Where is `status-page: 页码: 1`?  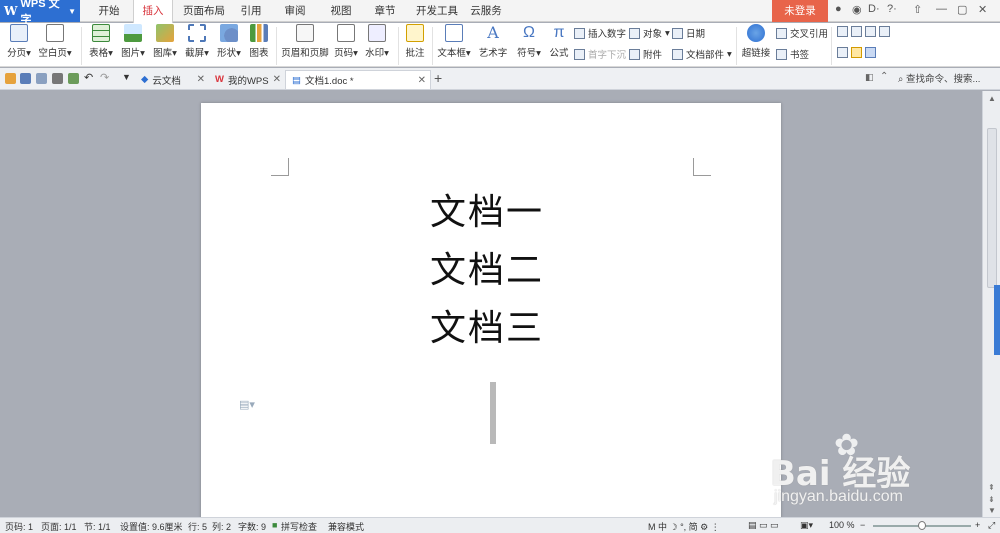
status-page: 页码: 1 is located at coordinates (19, 526).